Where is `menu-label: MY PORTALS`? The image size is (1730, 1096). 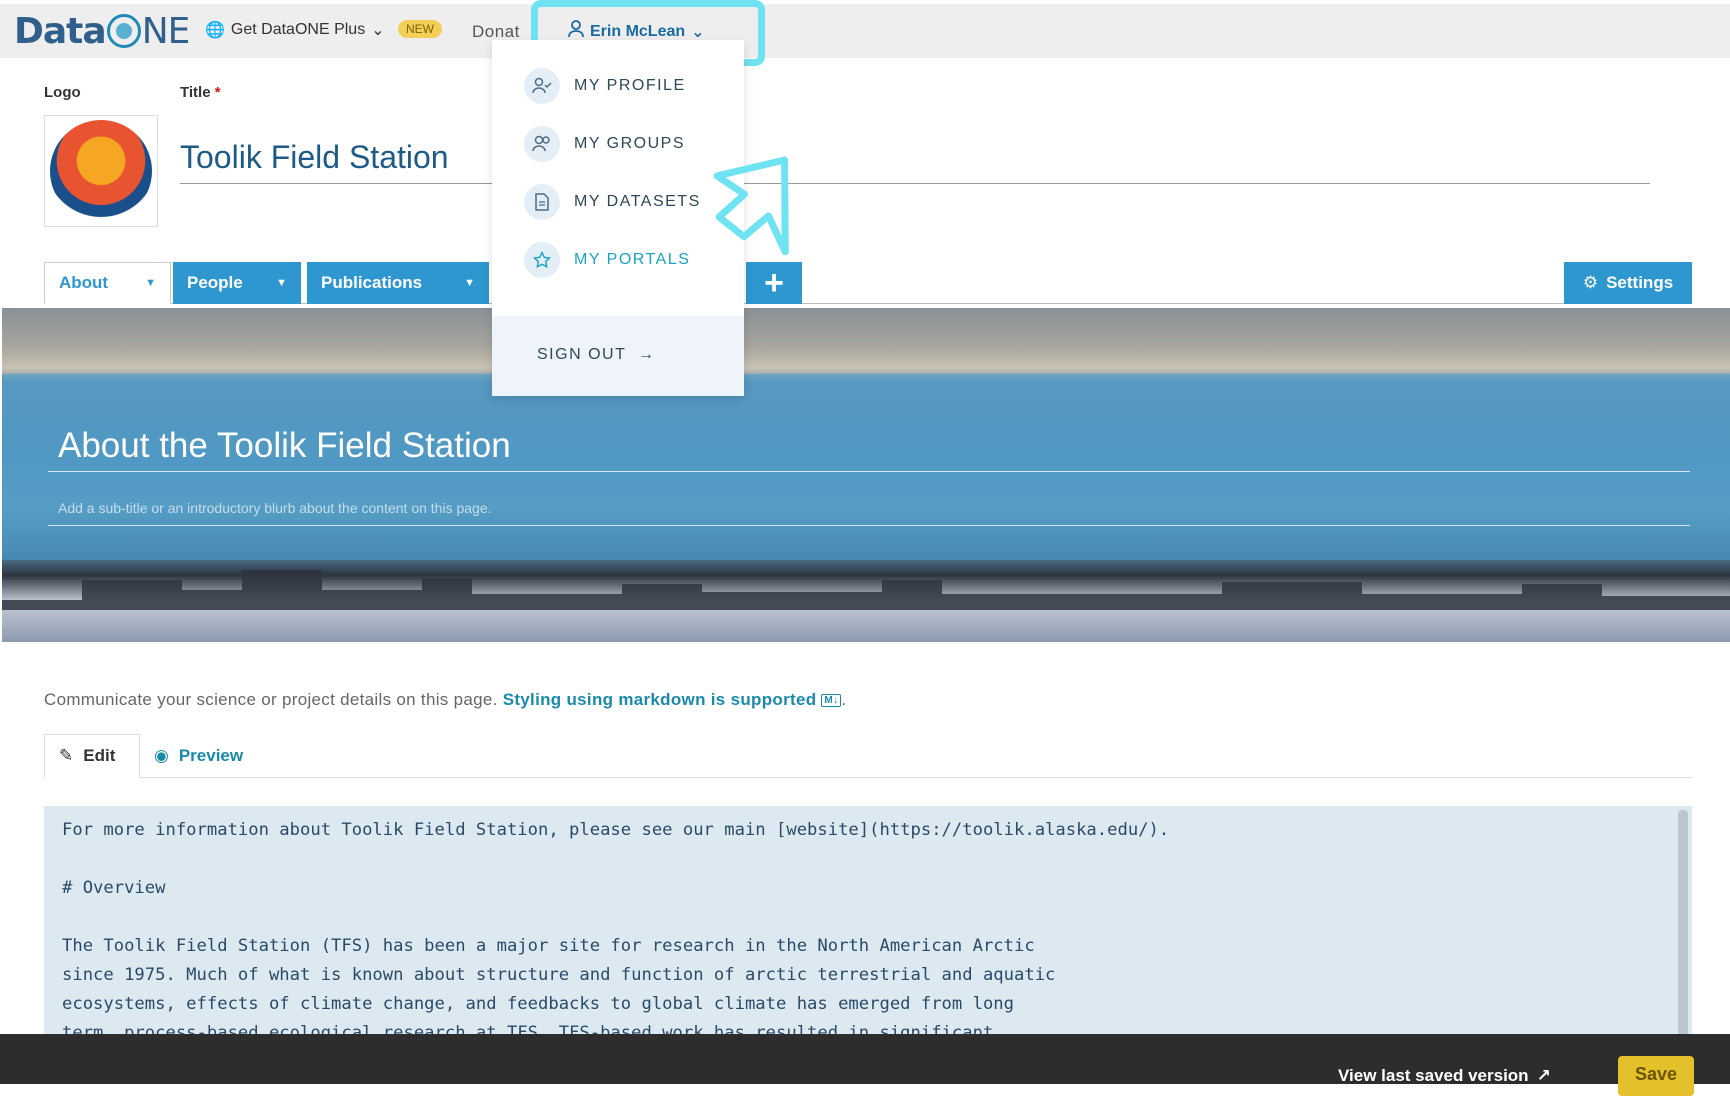 menu-label: MY PORTALS is located at coordinates (632, 259).